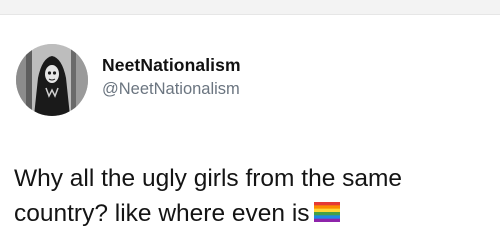 The image size is (500, 248). I want to click on tweet-text-line-1: Why all the ugly girls from the same, so click(208, 178).